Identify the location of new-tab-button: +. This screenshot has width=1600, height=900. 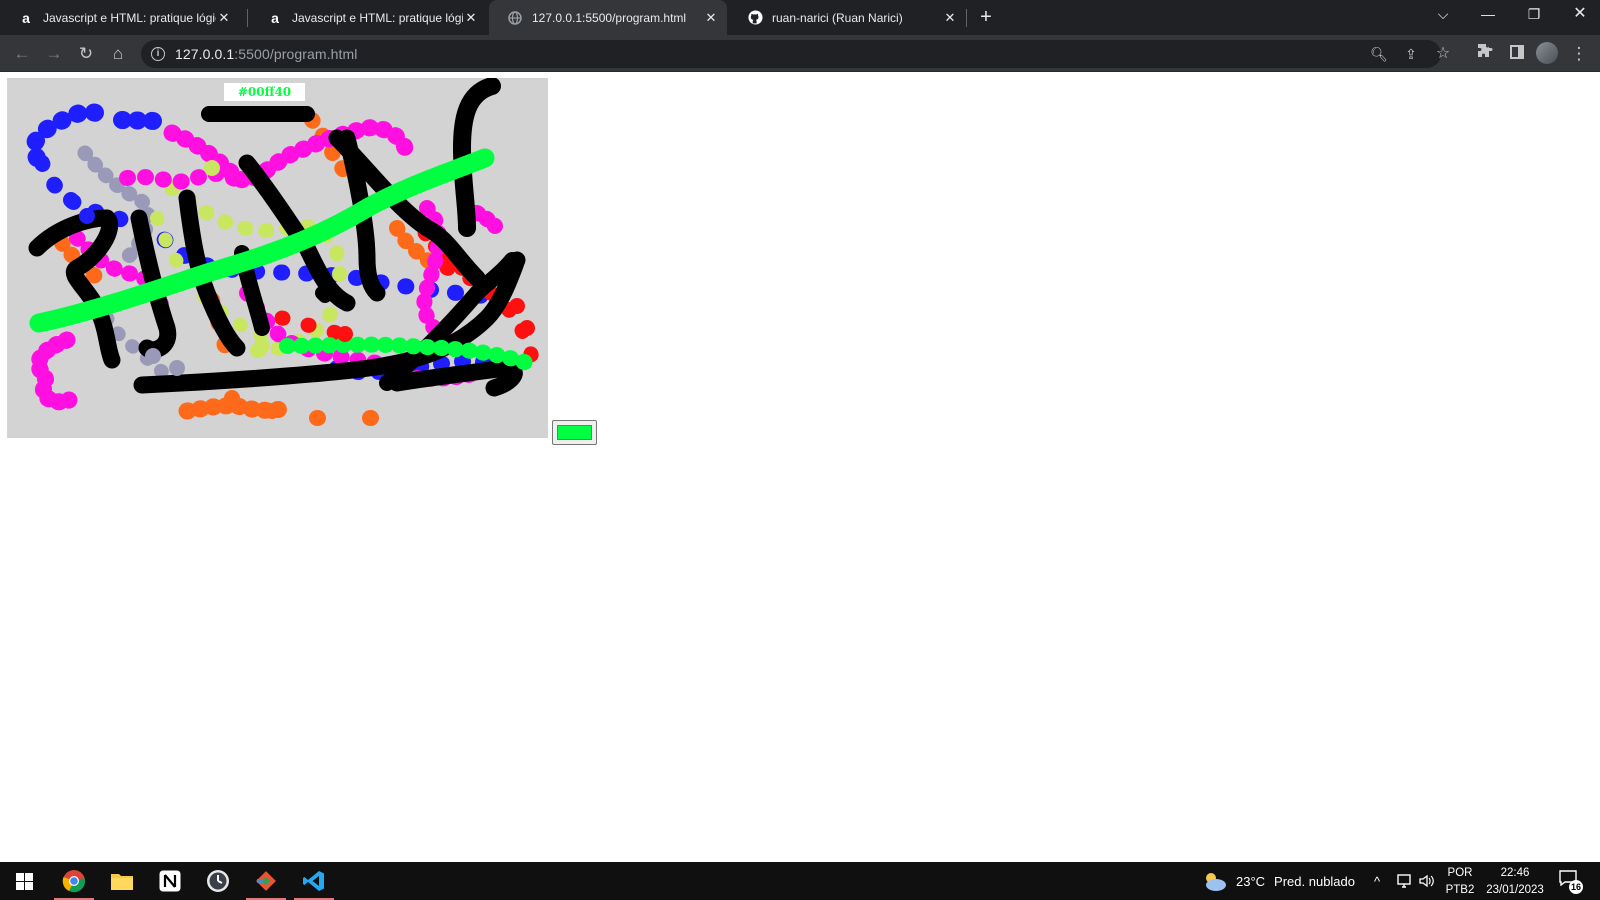
(986, 18).